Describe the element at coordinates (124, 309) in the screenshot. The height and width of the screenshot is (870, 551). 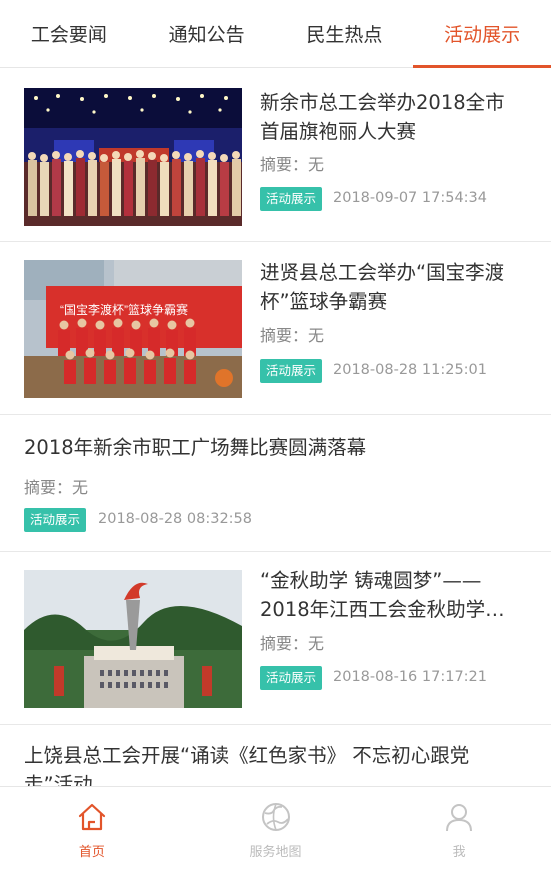
I see `banner-text: “国宝李渡杯”篮球争霸赛` at that location.